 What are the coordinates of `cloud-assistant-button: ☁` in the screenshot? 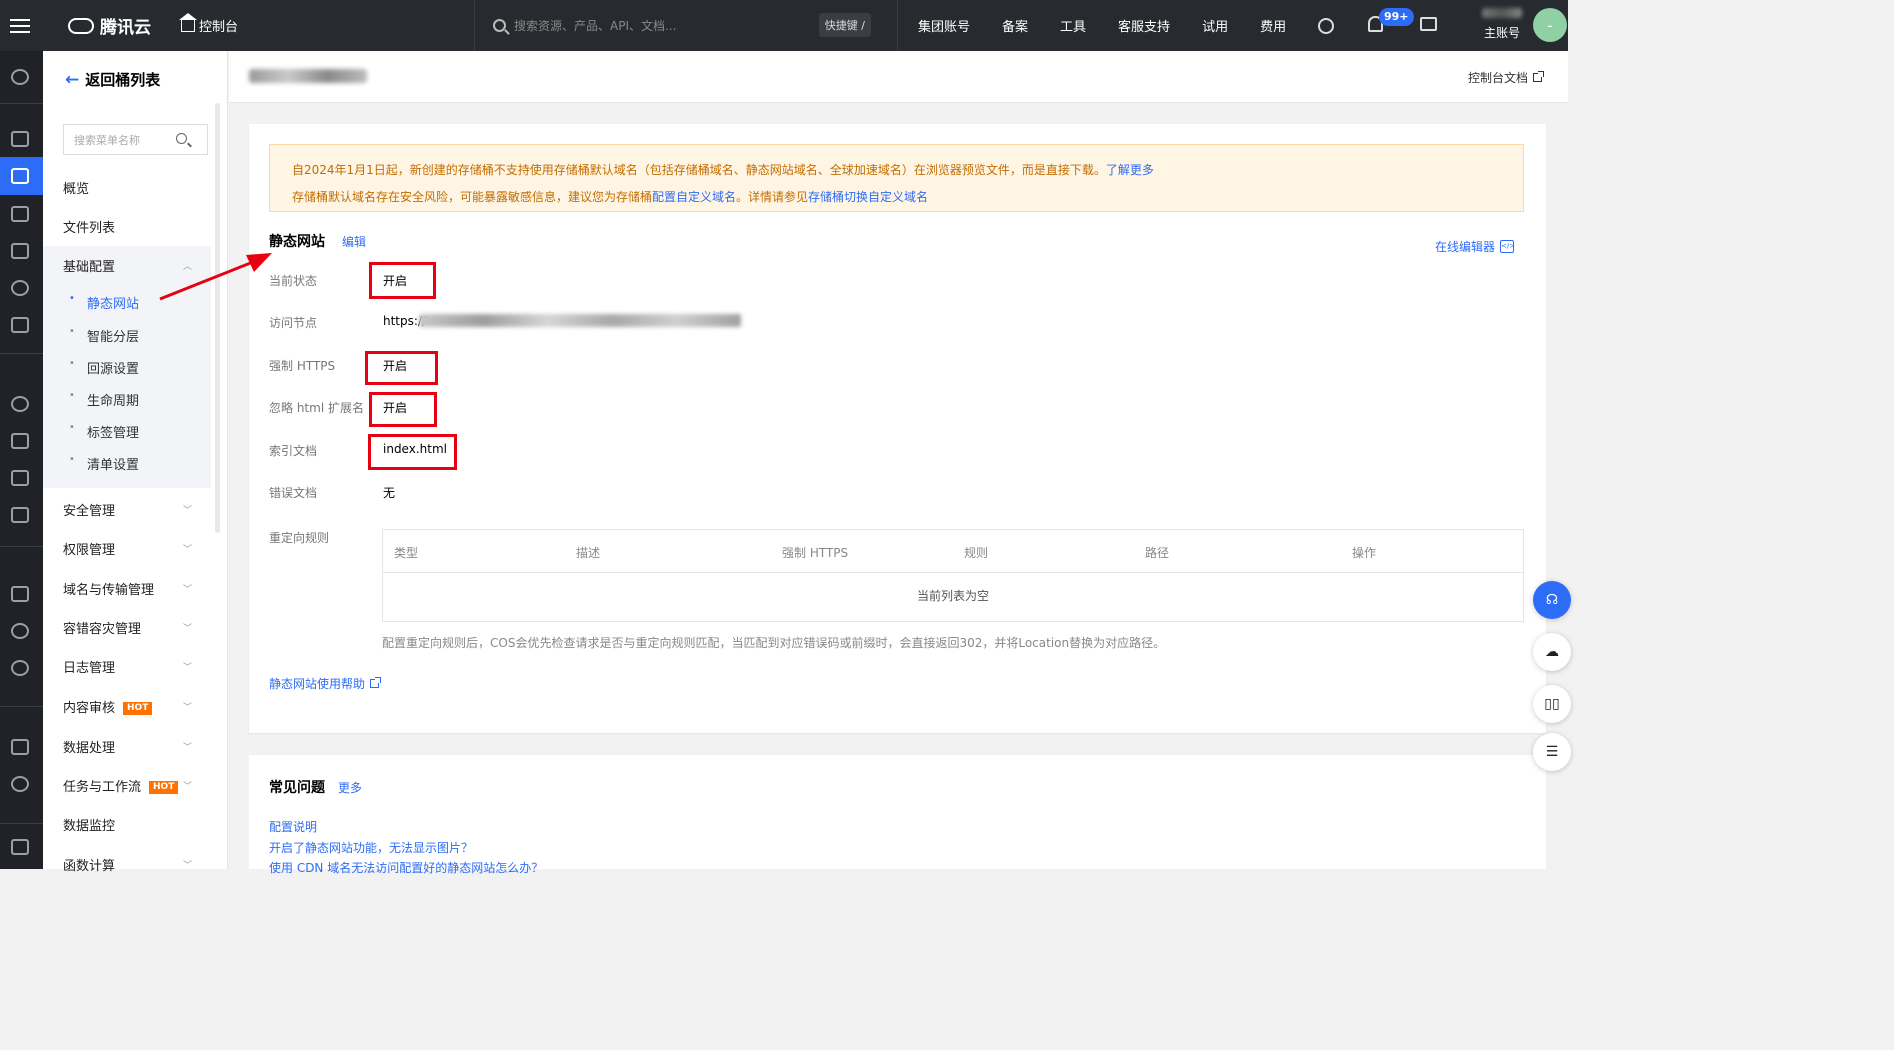 It's located at (1552, 652).